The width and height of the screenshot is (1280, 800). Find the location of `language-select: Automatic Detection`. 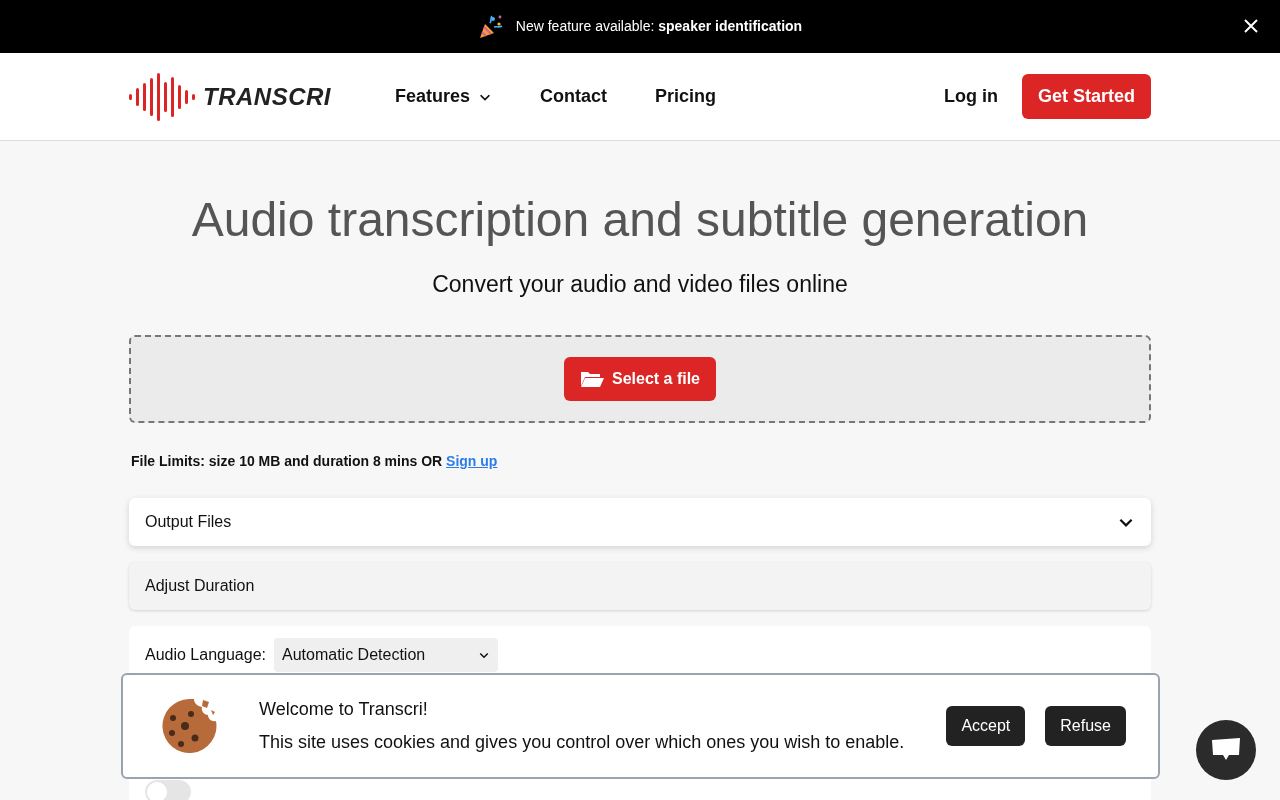

language-select: Automatic Detection is located at coordinates (386, 655).